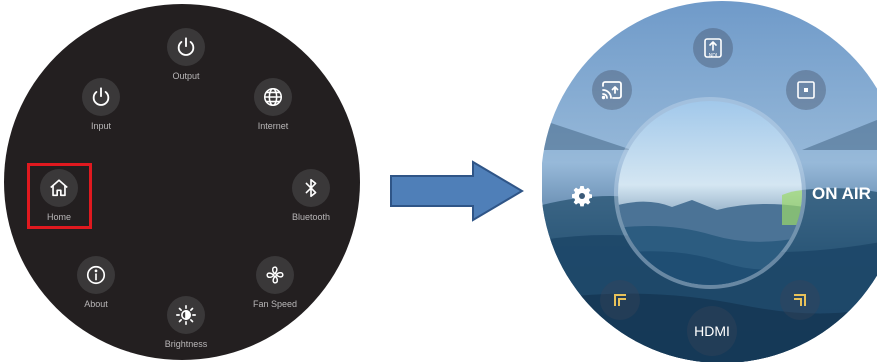 The height and width of the screenshot is (362, 877). I want to click on selection-highlight, so click(59, 196).